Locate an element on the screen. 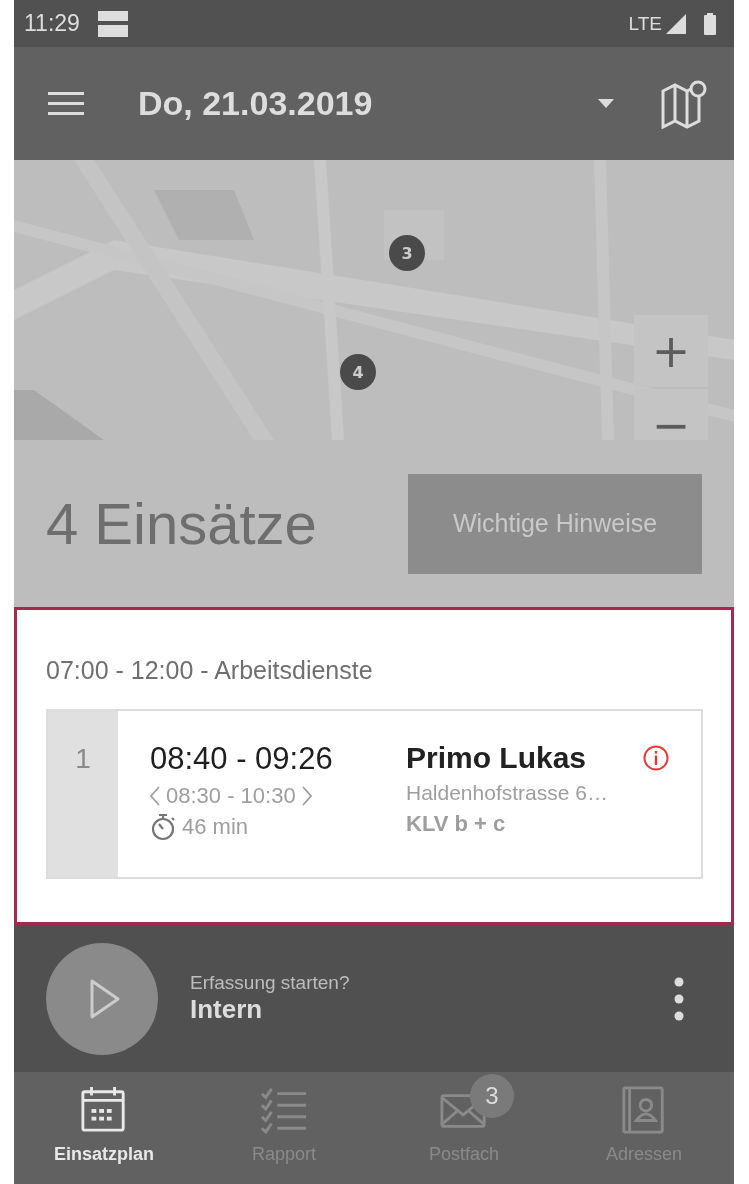  service-code: KLV b + c is located at coordinates (456, 824).